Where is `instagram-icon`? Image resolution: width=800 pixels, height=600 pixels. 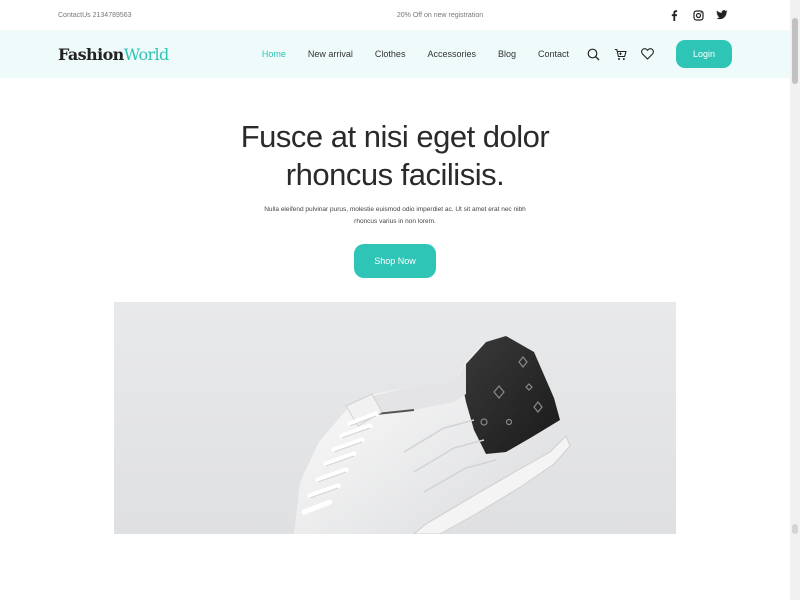
instagram-icon is located at coordinates (698, 15).